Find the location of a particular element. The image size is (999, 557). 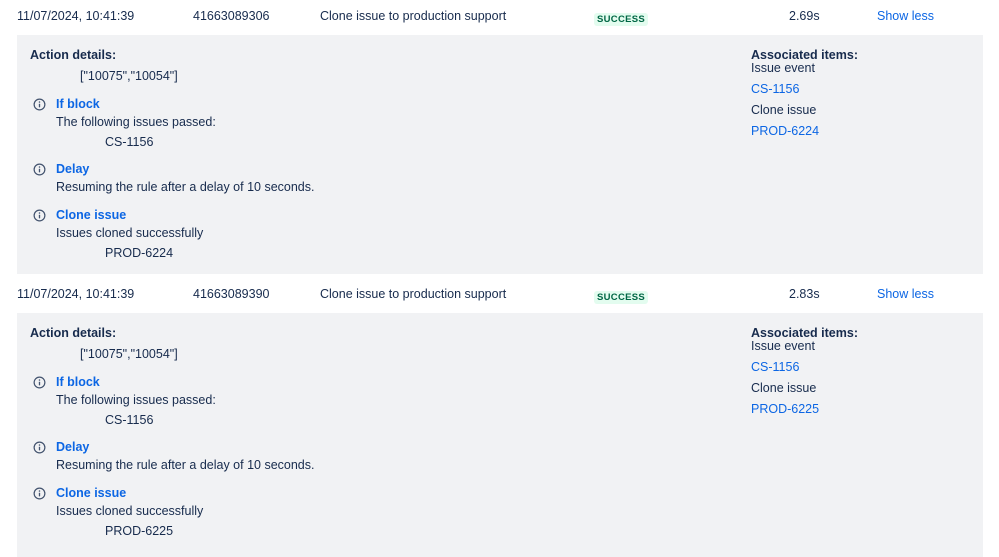

assoc-clone-link: PROD-6224 is located at coordinates (785, 131).